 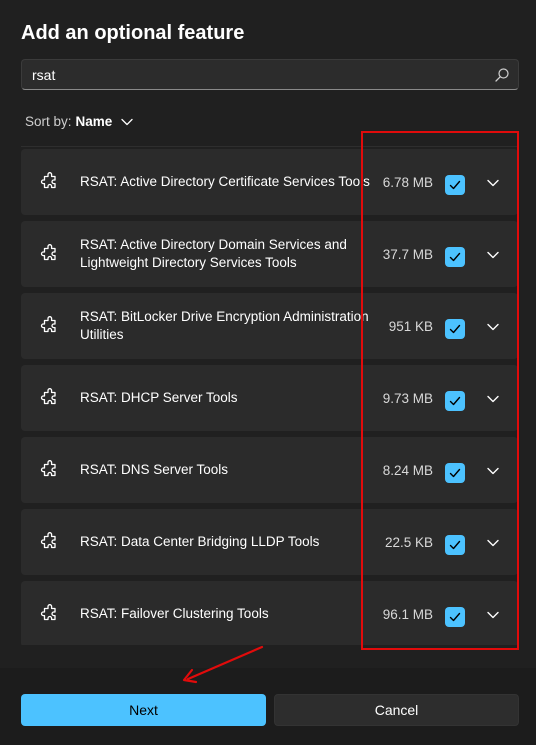 I want to click on search-icon, so click(x=502, y=75).